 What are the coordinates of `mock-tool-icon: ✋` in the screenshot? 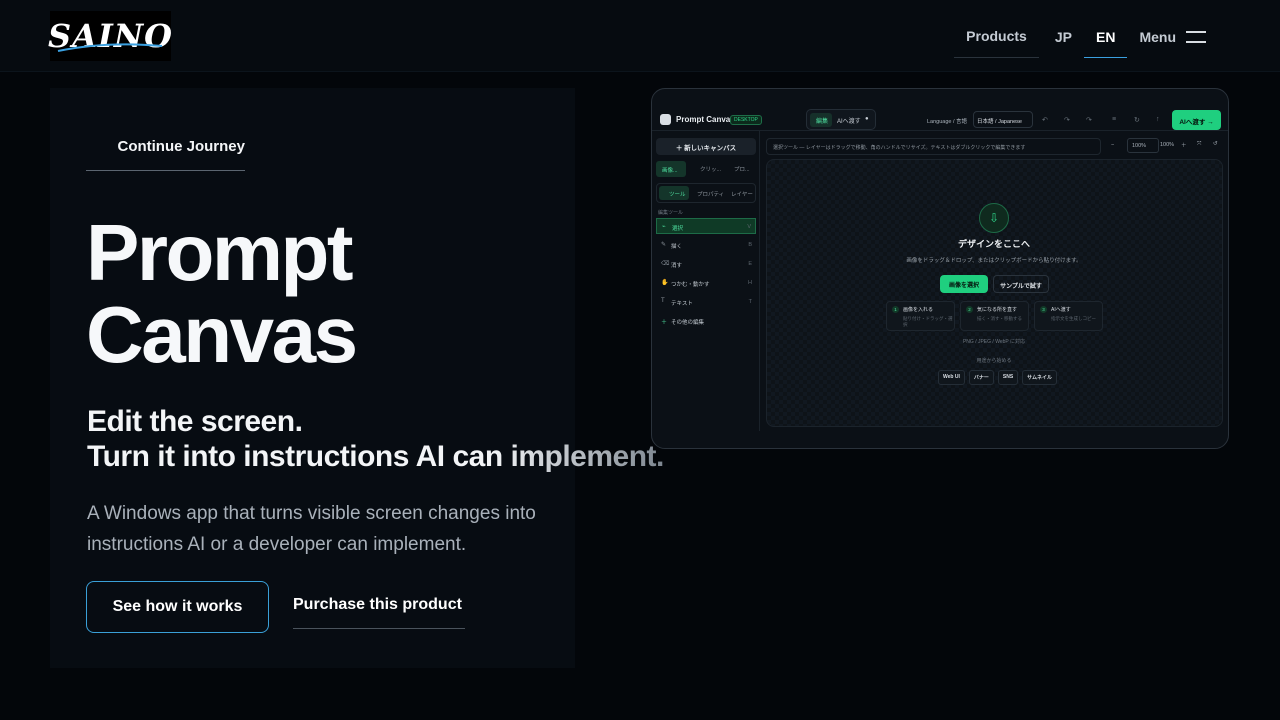 It's located at (665, 283).